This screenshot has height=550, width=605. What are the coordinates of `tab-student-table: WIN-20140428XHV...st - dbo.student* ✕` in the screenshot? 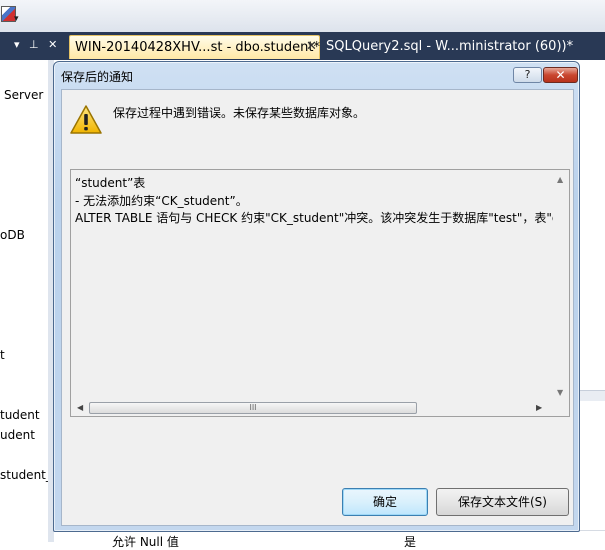 It's located at (194, 47).